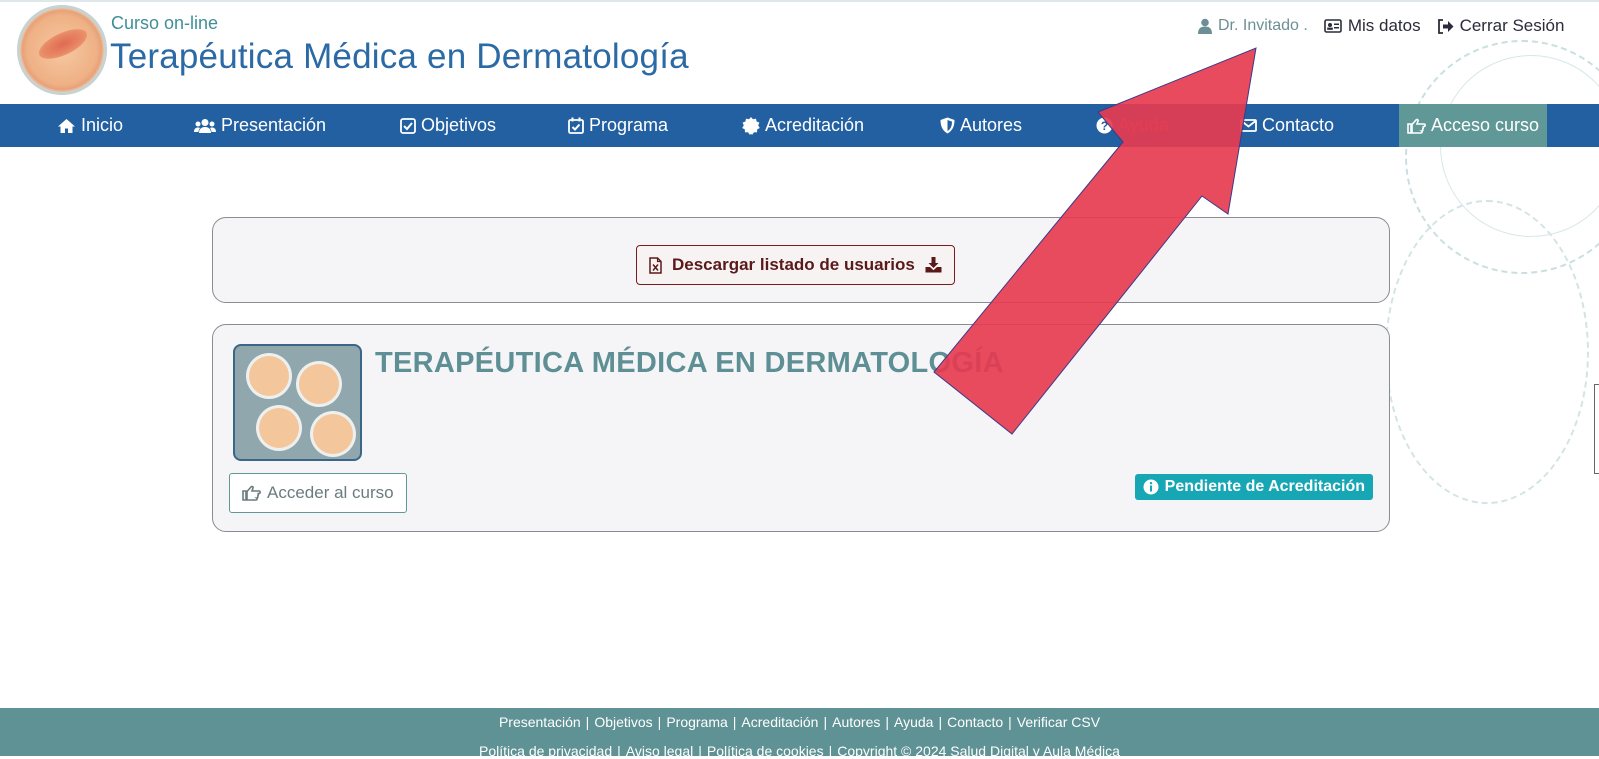 Image resolution: width=1599 pixels, height=759 pixels. I want to click on nav-label: Presentación, so click(274, 125).